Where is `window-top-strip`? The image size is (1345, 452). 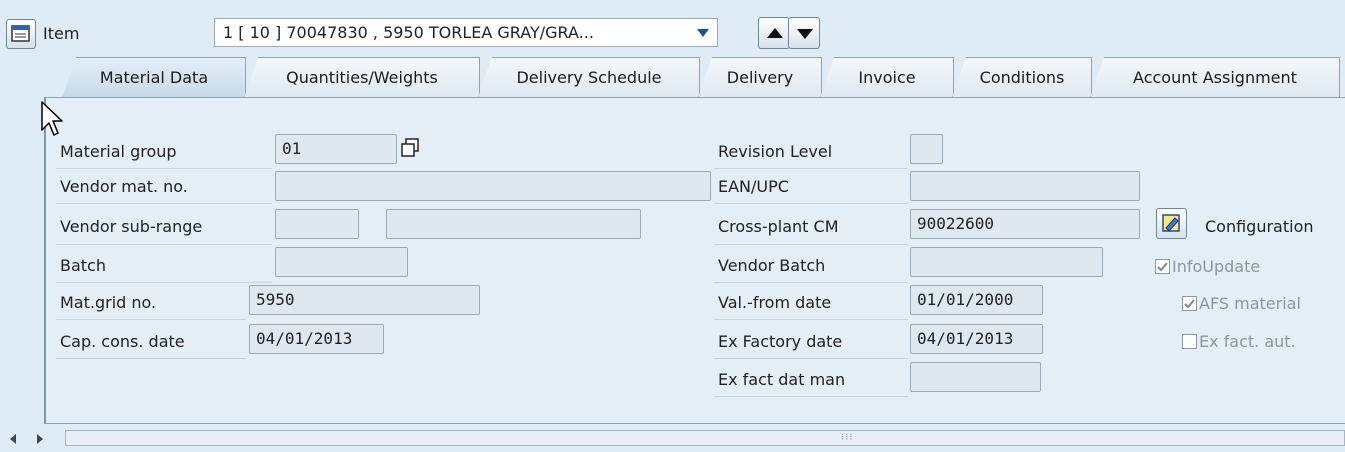
window-top-strip is located at coordinates (672, 4).